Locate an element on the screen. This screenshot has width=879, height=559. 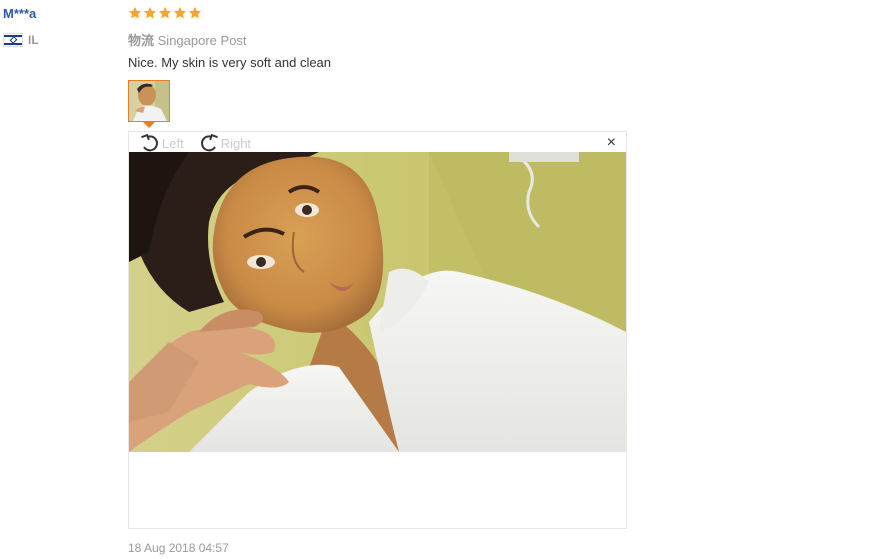
thumbnail-image is located at coordinates (149, 101).